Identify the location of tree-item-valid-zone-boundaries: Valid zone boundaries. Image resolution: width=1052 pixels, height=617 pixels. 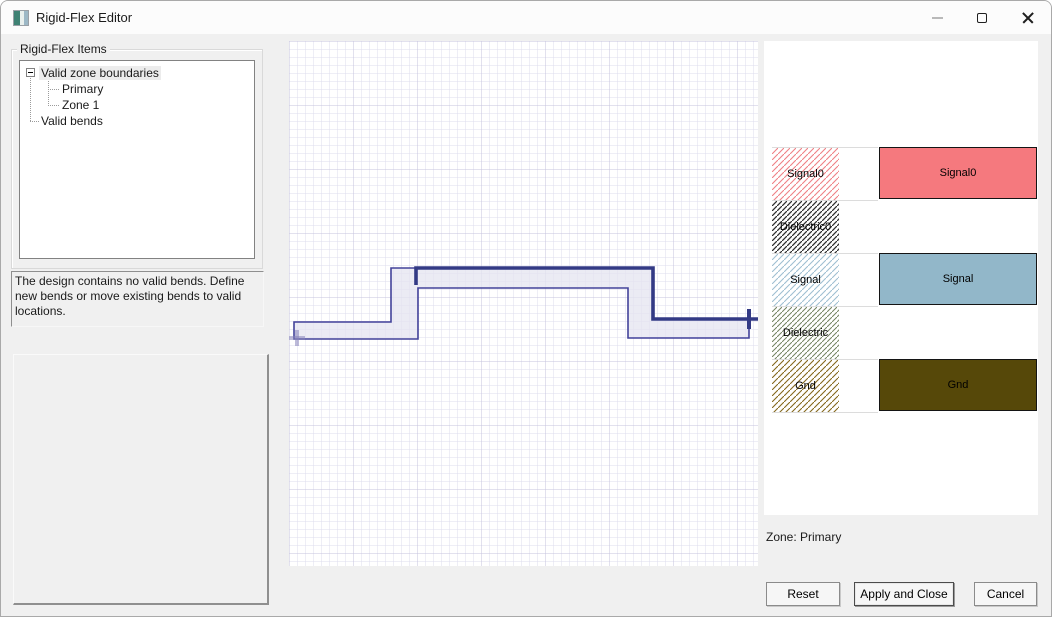
(100, 73).